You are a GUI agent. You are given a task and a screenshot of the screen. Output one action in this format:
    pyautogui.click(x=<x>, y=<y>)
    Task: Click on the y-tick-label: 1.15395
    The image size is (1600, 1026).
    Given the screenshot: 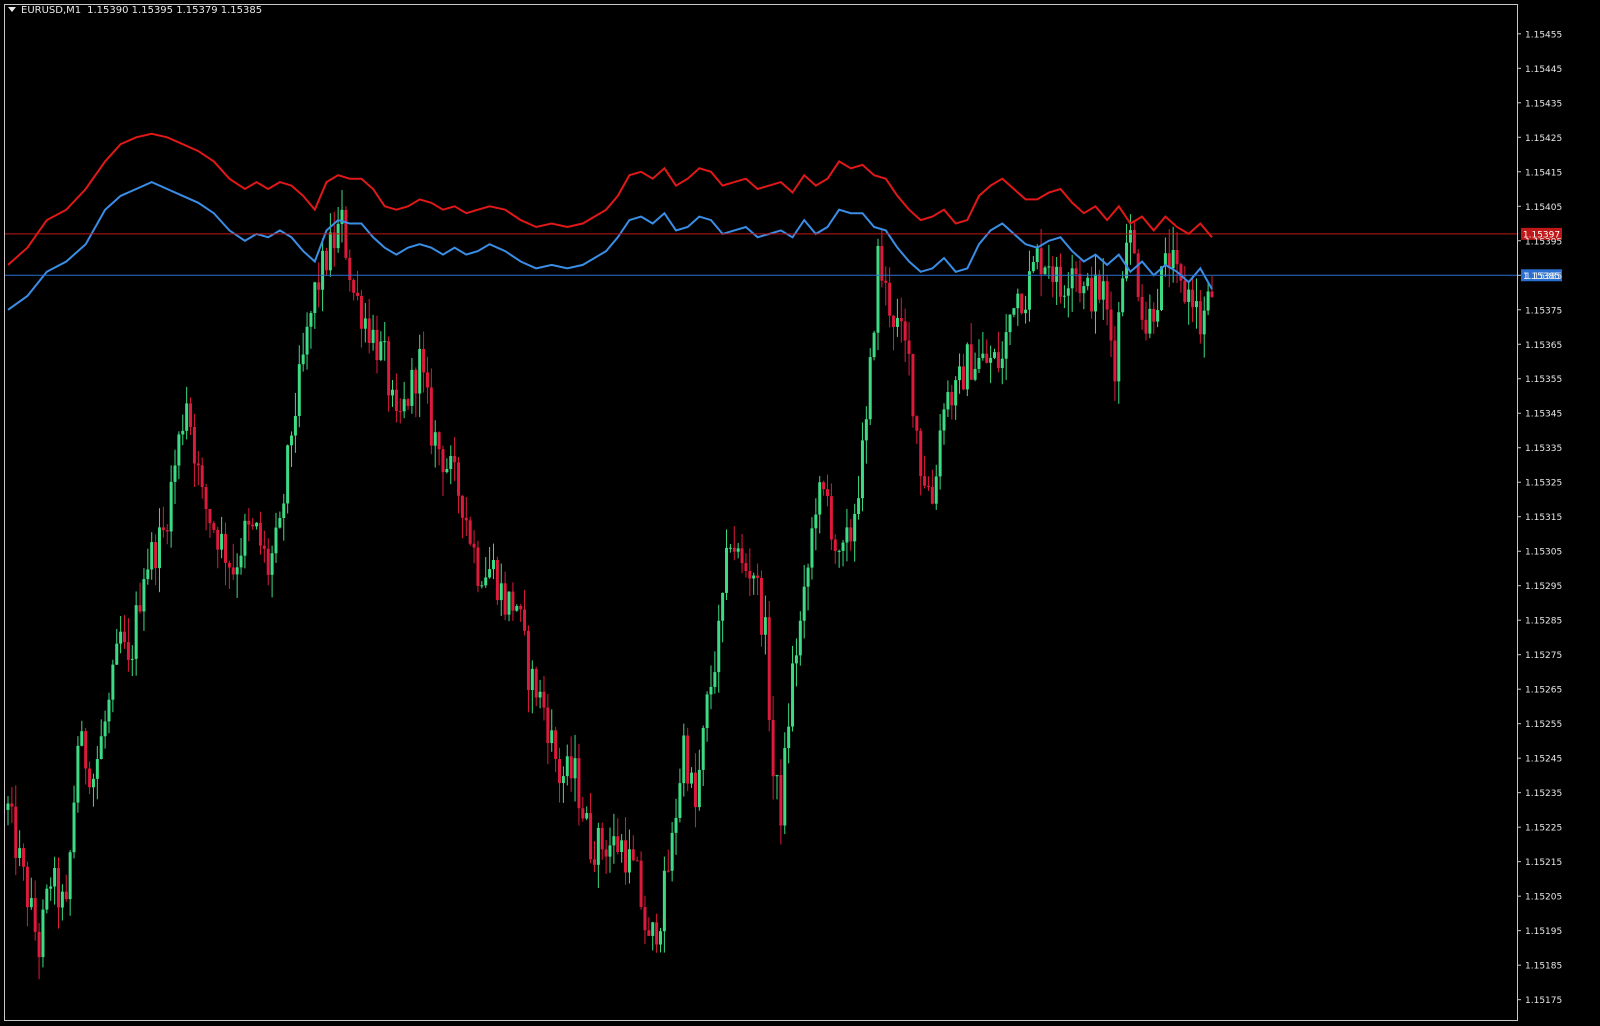 What is the action you would take?
    pyautogui.click(x=1543, y=242)
    